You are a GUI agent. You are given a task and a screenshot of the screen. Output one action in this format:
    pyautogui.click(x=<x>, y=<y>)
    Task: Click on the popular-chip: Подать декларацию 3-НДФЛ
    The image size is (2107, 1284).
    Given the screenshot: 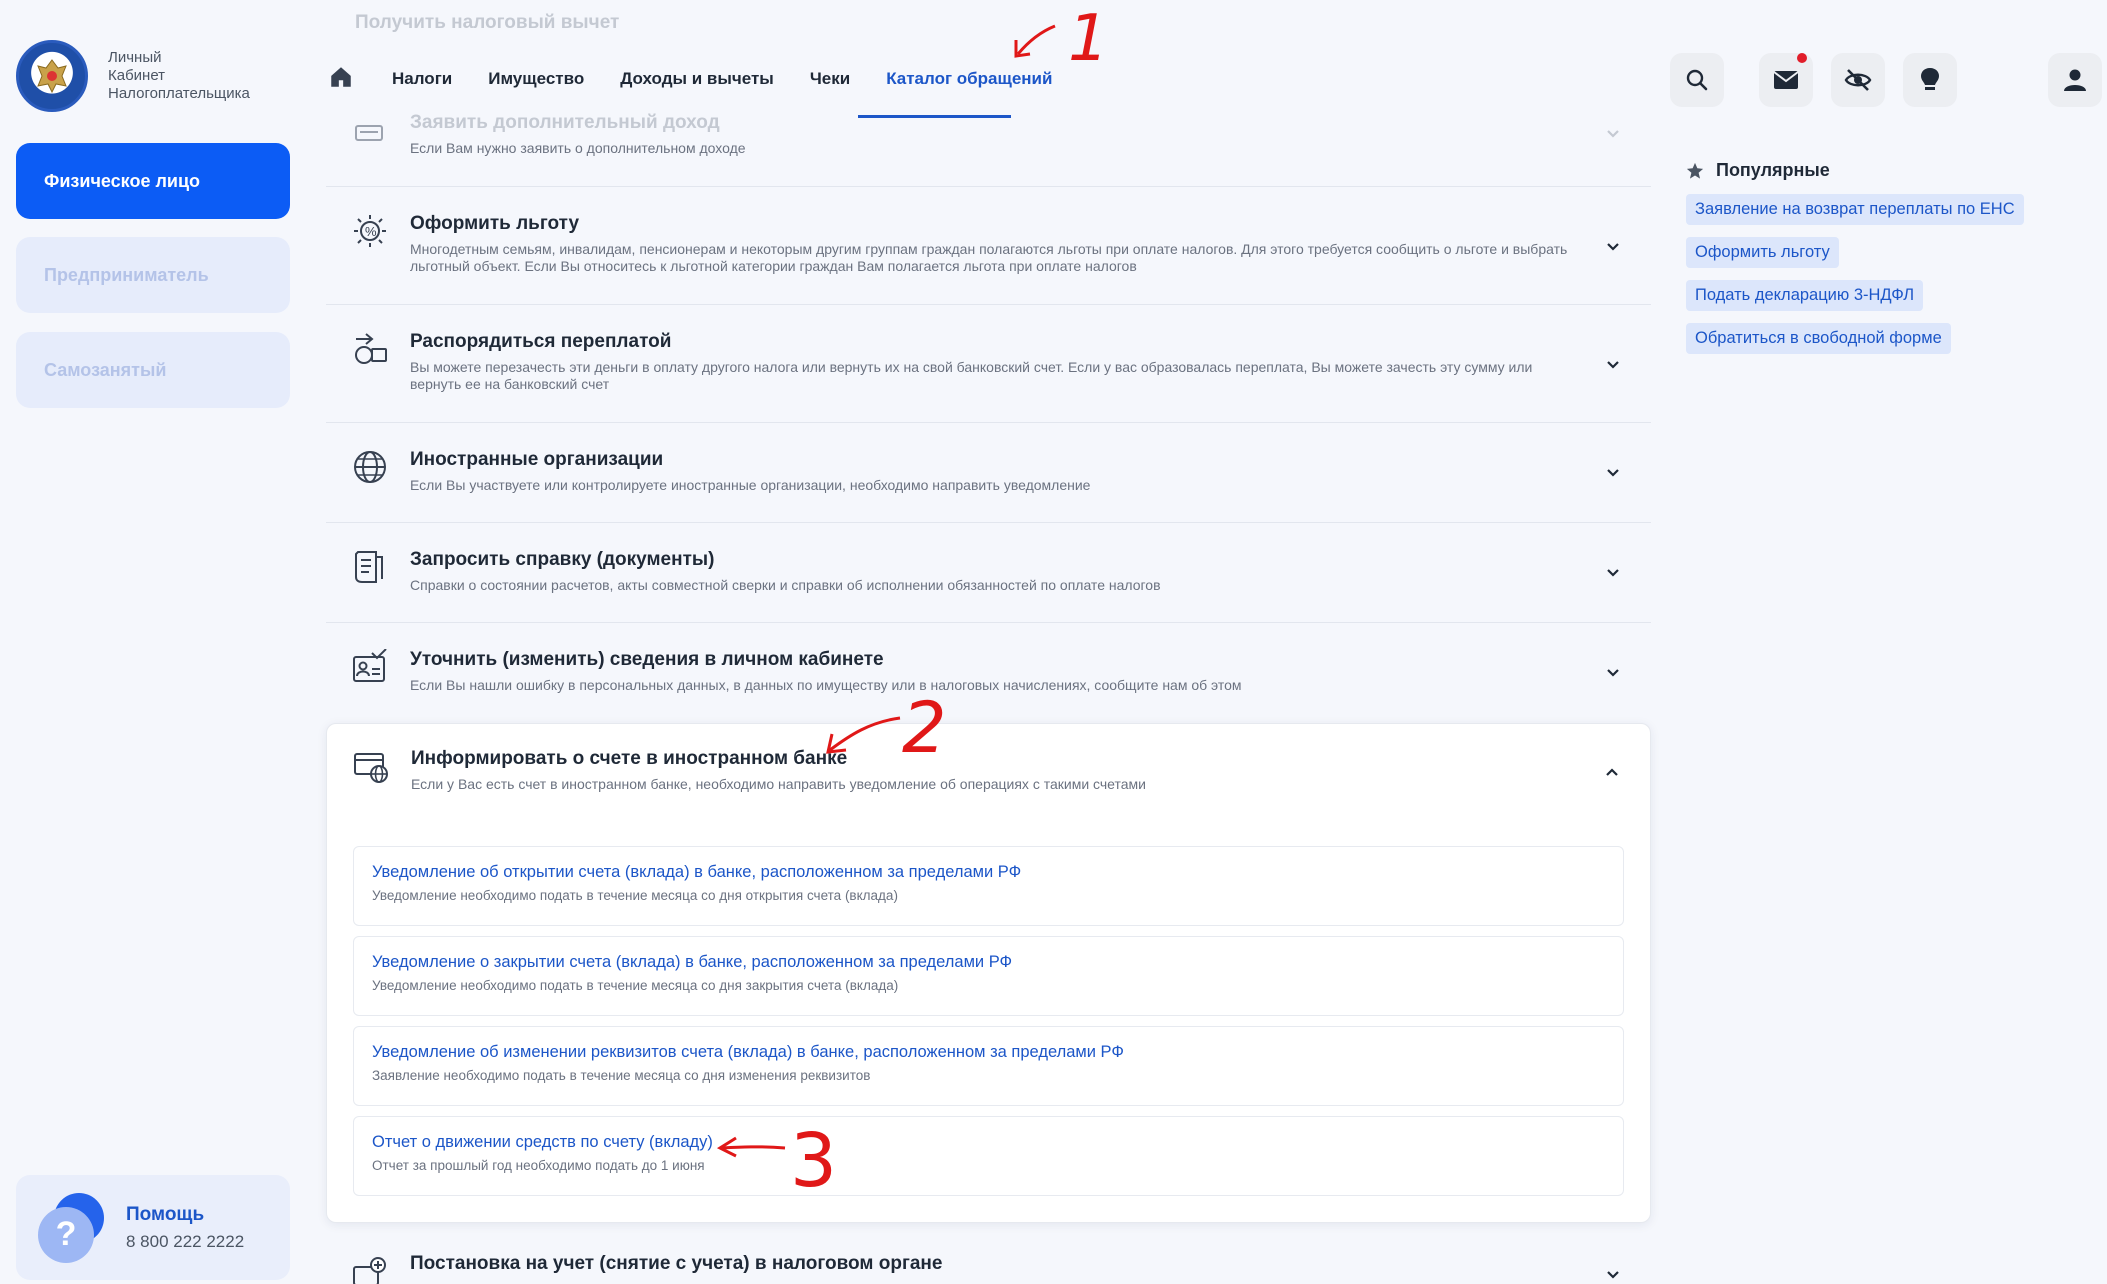 What is the action you would take?
    pyautogui.click(x=1805, y=295)
    